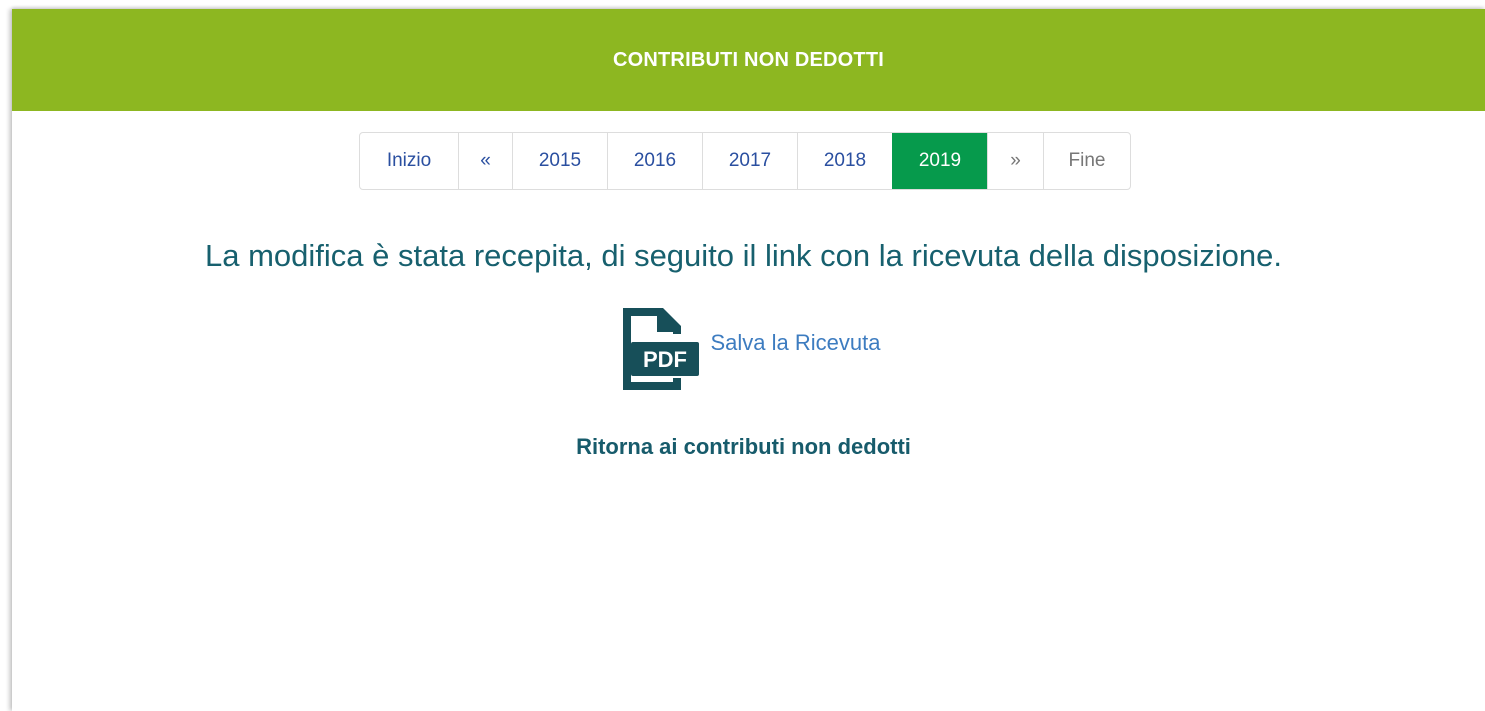 The image size is (1485, 711). I want to click on pagination-year-2017: 2017, so click(749, 161).